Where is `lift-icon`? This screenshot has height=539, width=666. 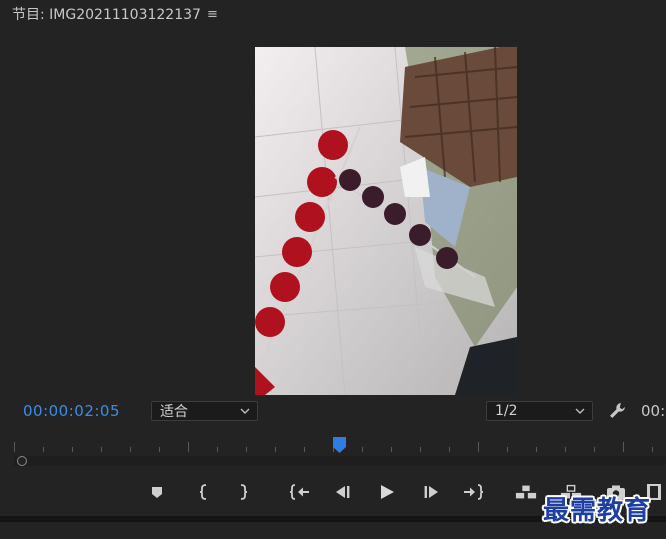
lift-icon is located at coordinates (526, 492).